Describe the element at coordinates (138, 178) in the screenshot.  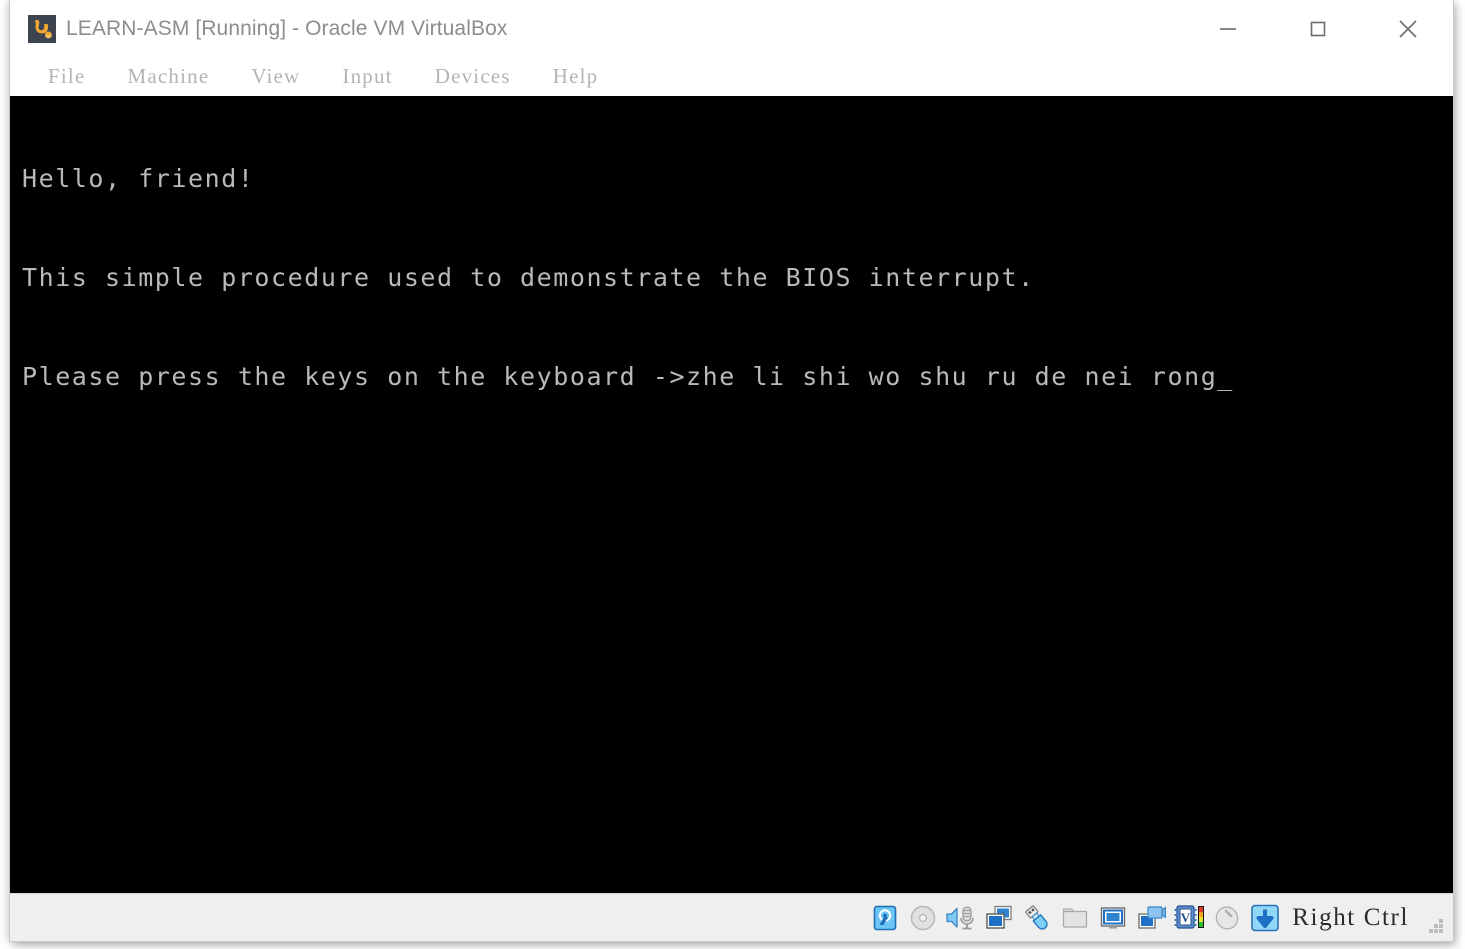
I see `console-line: Hello, friend!` at that location.